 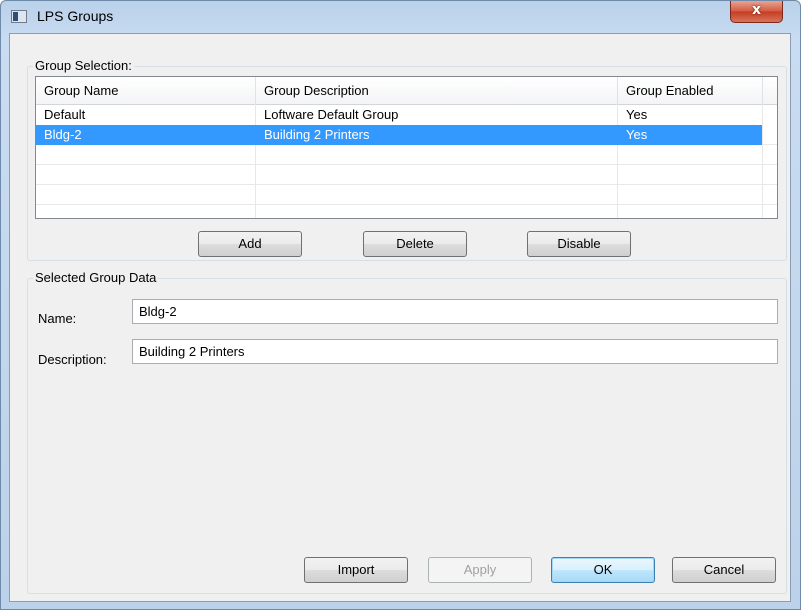 I want to click on close-button: x, so click(x=756, y=12).